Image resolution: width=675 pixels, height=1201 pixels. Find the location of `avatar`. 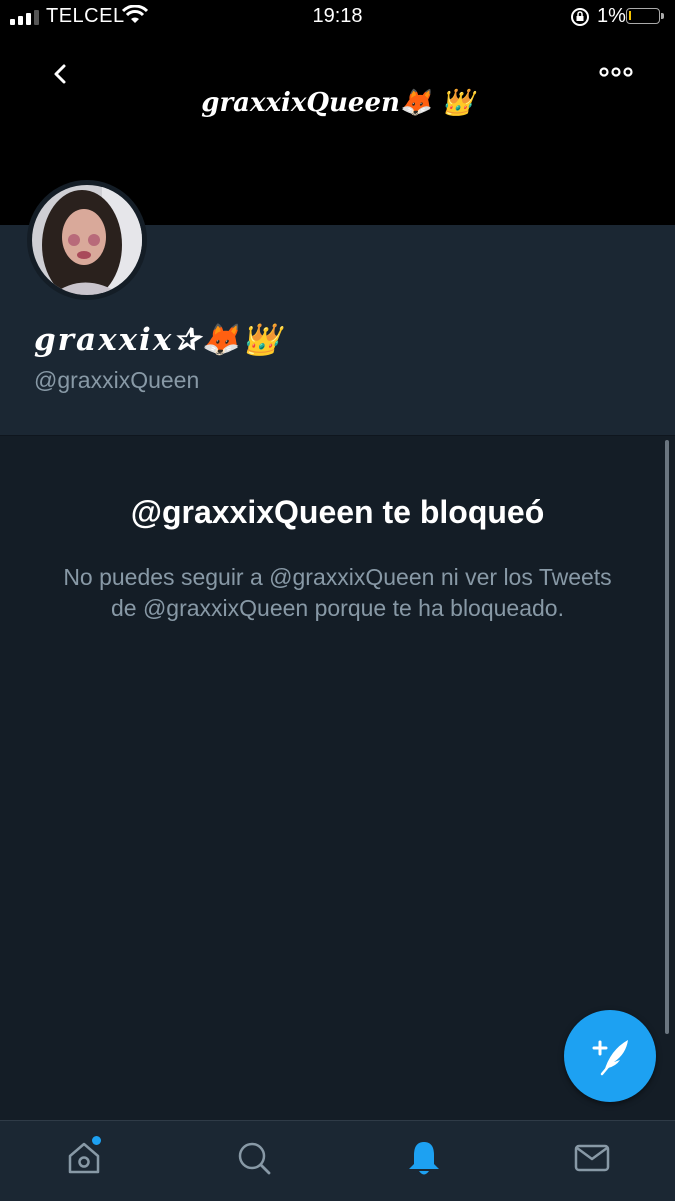

avatar is located at coordinates (87, 240).